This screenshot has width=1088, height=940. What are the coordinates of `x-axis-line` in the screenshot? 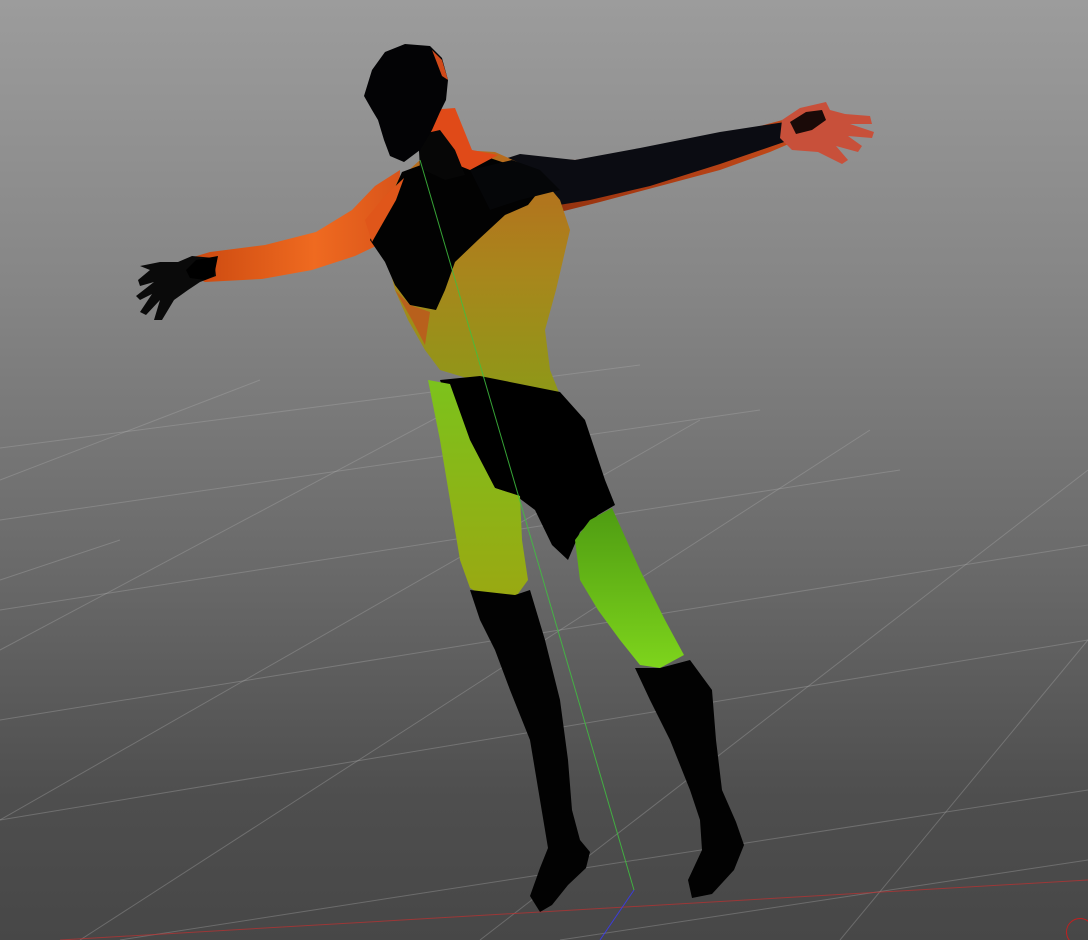 It's located at (573, 909).